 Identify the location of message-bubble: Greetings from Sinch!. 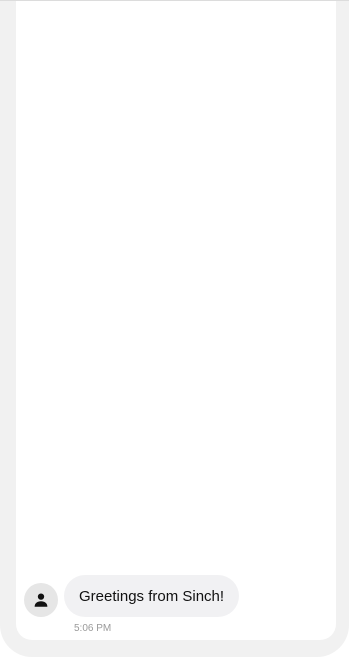
(152, 596).